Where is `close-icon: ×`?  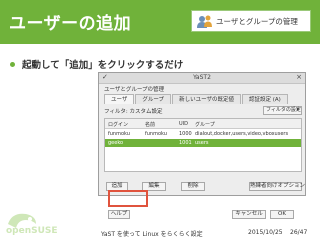 close-icon: × is located at coordinates (299, 77).